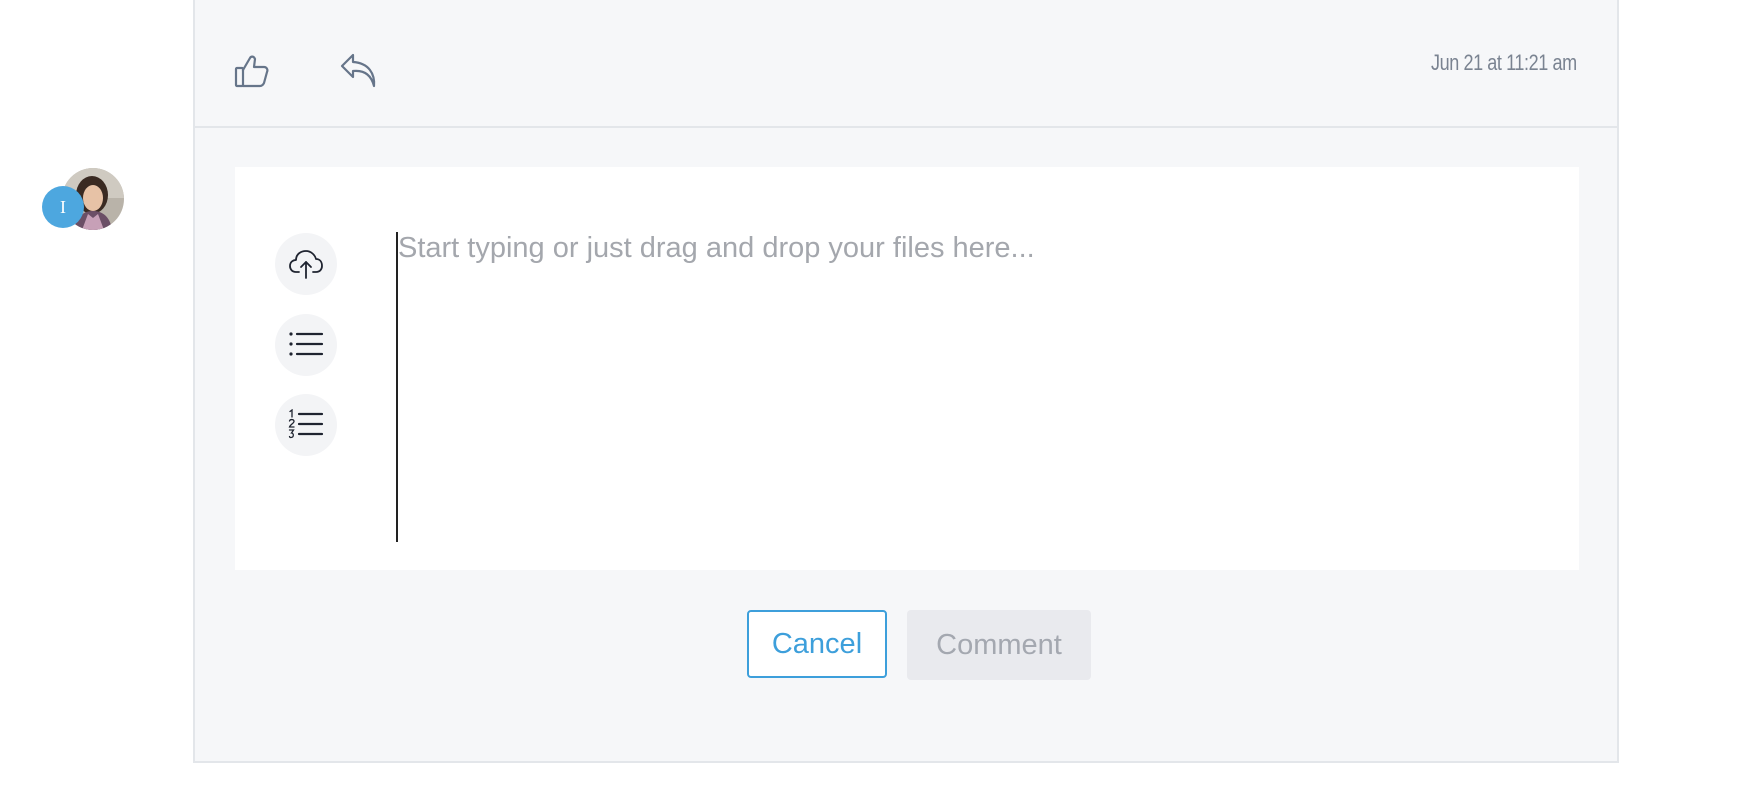 The height and width of the screenshot is (788, 1762). I want to click on bulleted-list-icon, so click(306, 345).